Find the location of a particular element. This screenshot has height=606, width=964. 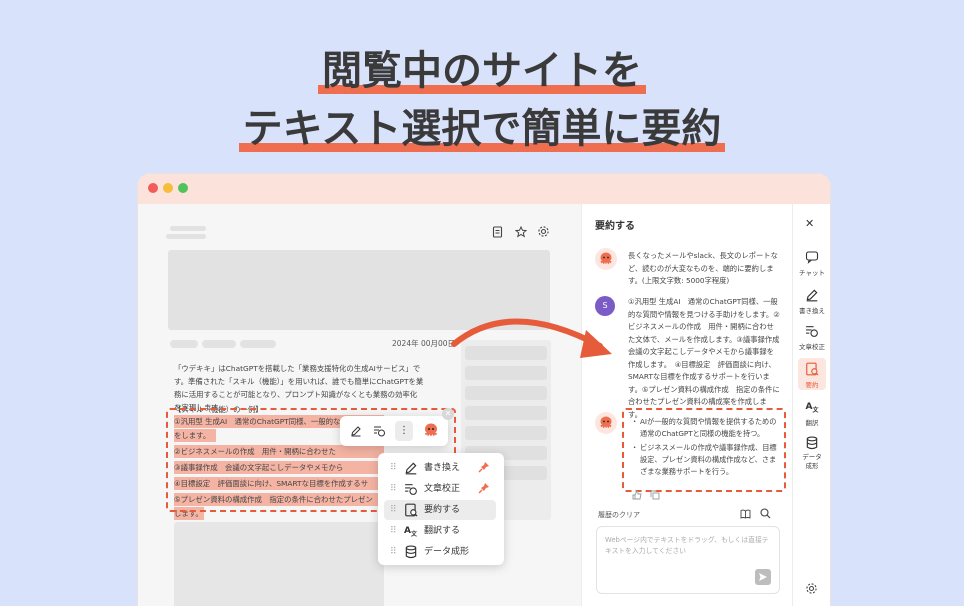

menu-item-proofread: ⠿ 文章校正 is located at coordinates (440, 489).